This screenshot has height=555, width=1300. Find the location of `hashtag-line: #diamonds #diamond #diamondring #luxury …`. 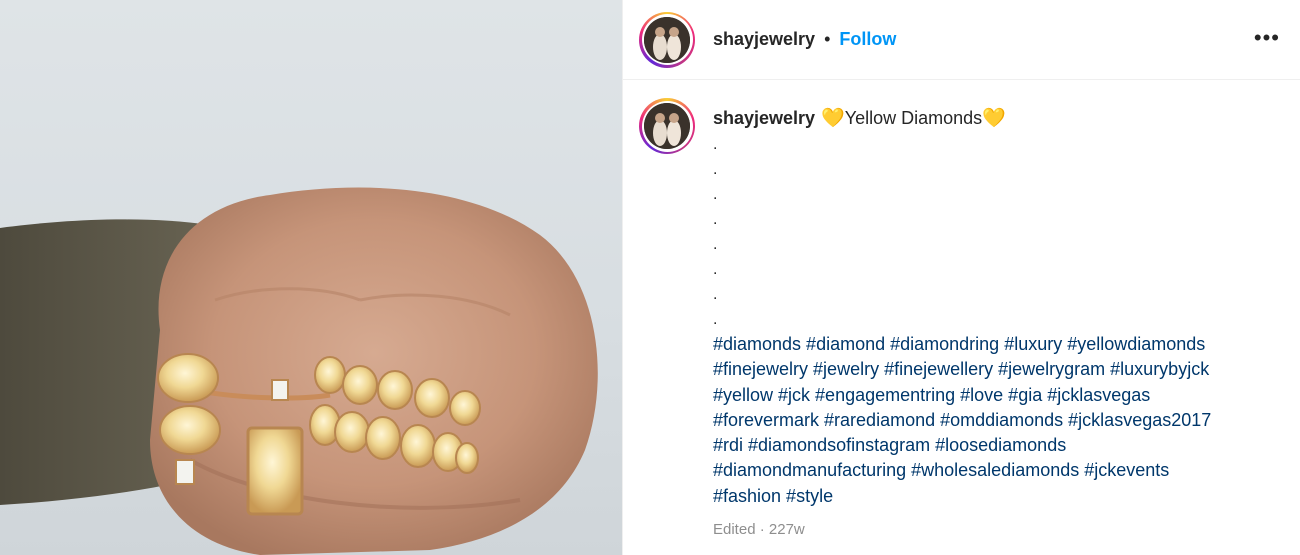

hashtag-line: #diamonds #diamond #diamondring #luxury … is located at coordinates (998, 344).